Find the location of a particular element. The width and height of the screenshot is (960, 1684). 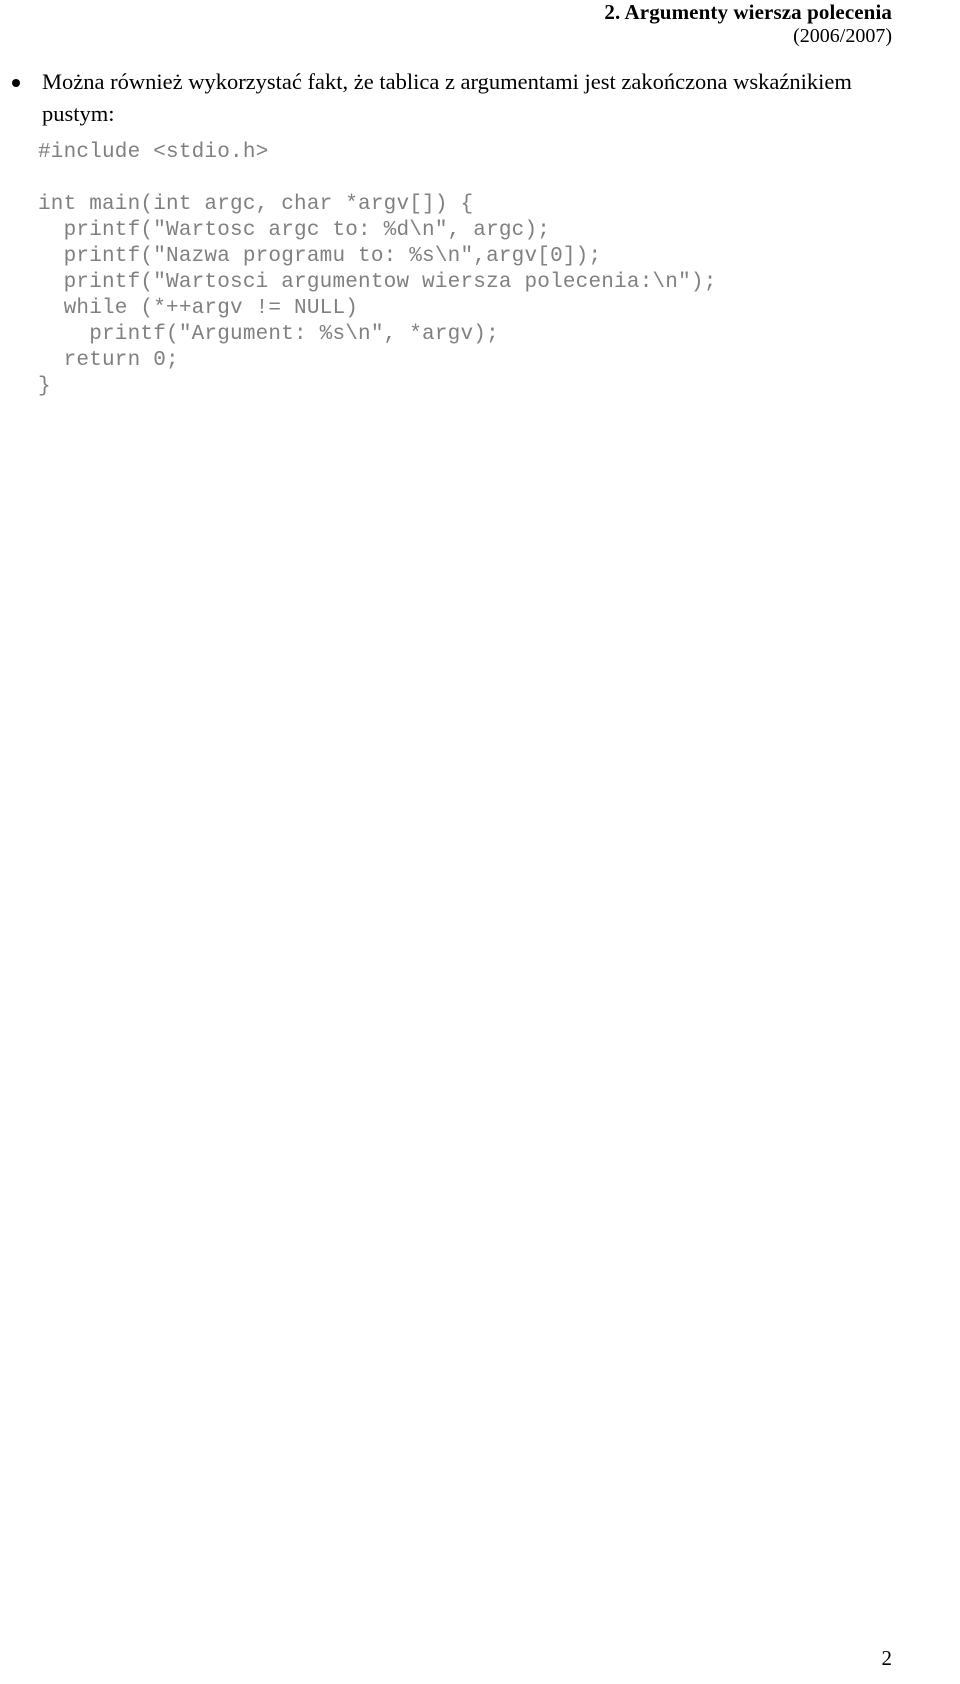

code-line: return 0; is located at coordinates (108, 360).